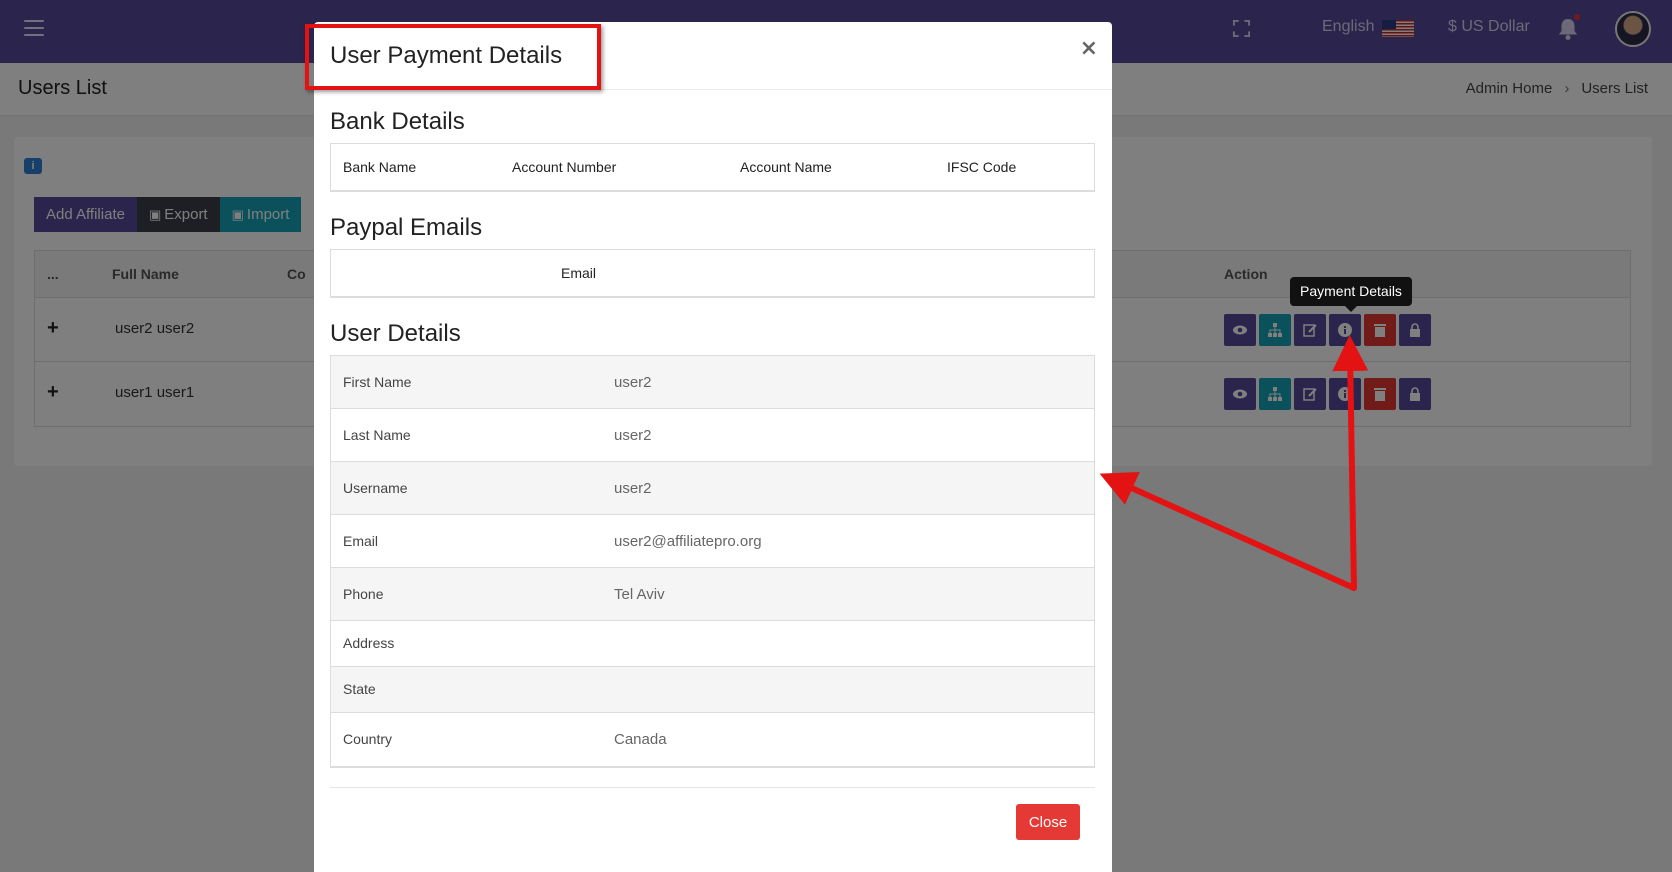 The image size is (1672, 872). I want to click on column-bank-name: Bank Name, so click(380, 167).